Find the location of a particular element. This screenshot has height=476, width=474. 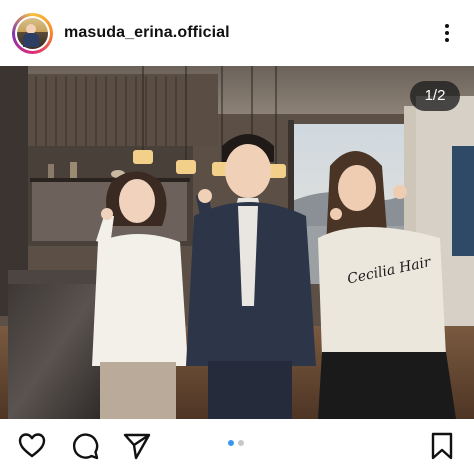

carousel-dot is located at coordinates (241, 443).